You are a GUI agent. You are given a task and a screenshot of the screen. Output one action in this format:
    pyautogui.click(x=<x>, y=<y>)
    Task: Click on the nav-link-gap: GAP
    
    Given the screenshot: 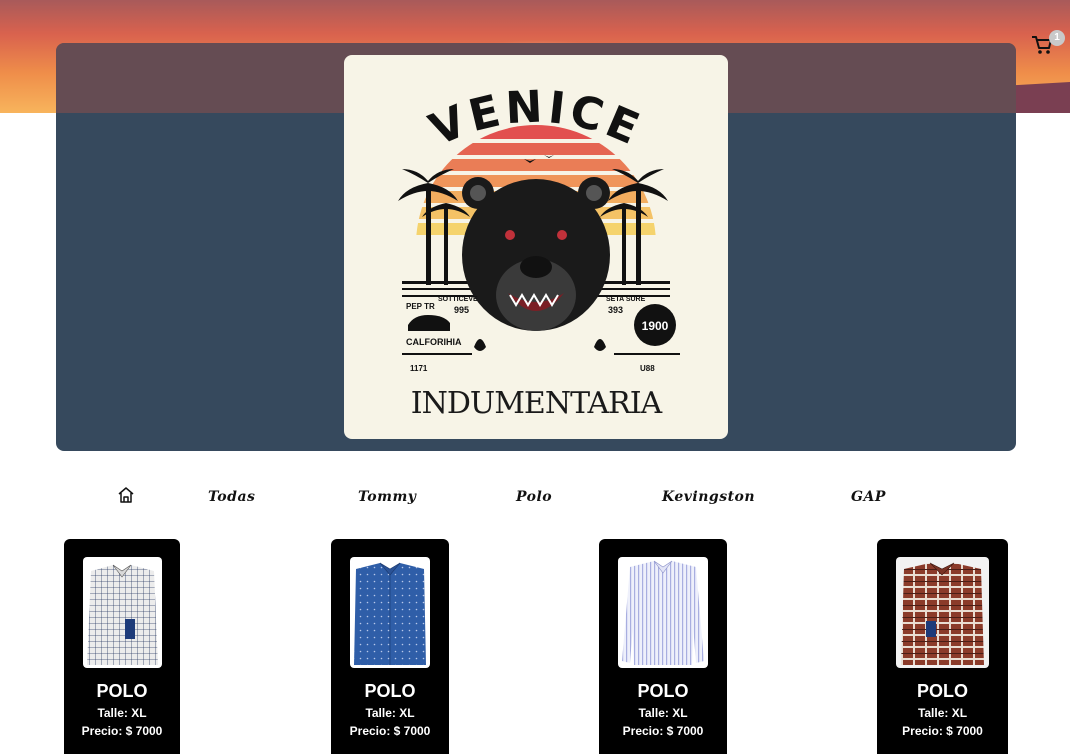 What is the action you would take?
    pyautogui.click(x=868, y=497)
    